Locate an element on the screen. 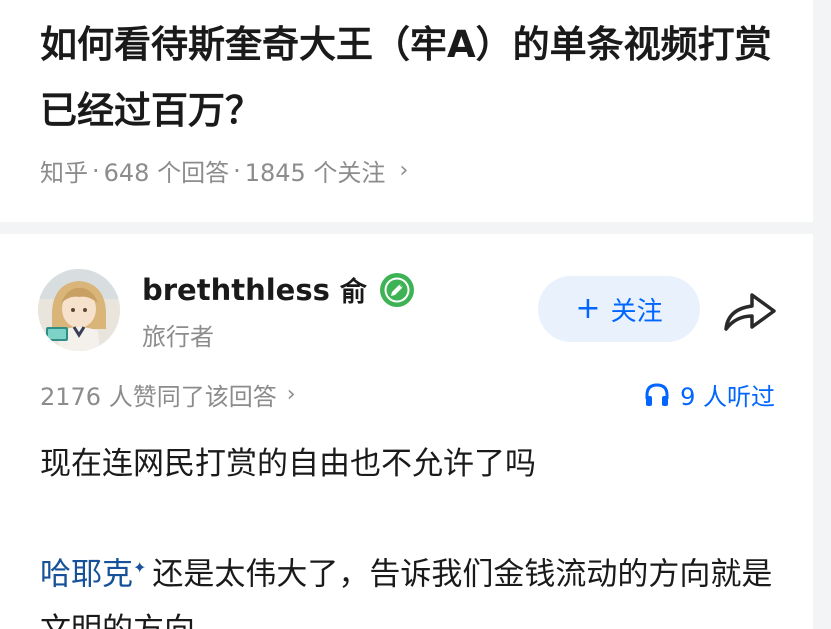 The image size is (831, 629). author-name-suffix: 俞 is located at coordinates (353, 292).